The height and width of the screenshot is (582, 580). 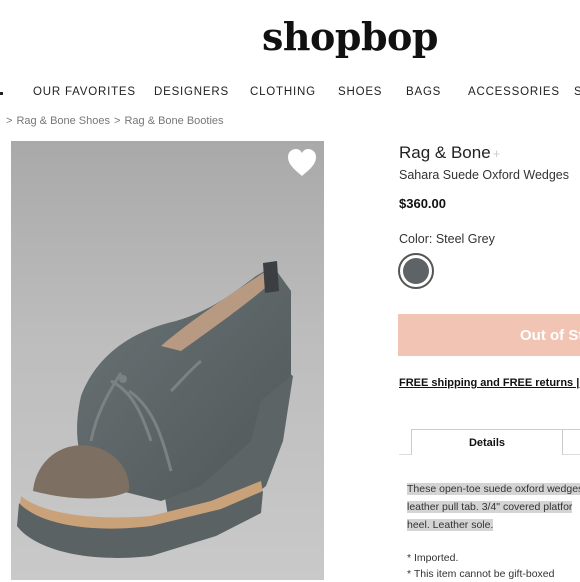 I want to click on heart-icon, so click(x=302, y=163).